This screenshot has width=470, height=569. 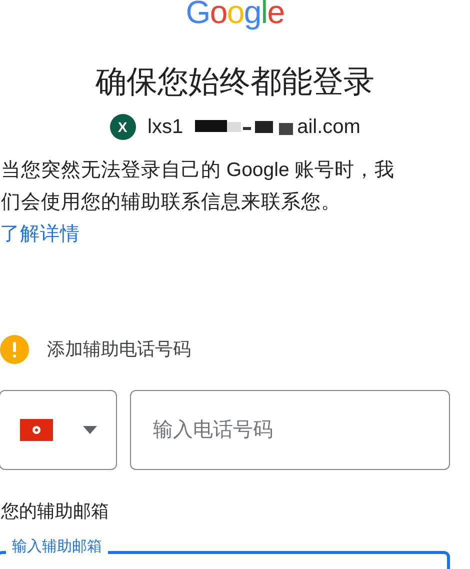 I want to click on email-field-label: 输入辅助邮箱, so click(x=57, y=547).